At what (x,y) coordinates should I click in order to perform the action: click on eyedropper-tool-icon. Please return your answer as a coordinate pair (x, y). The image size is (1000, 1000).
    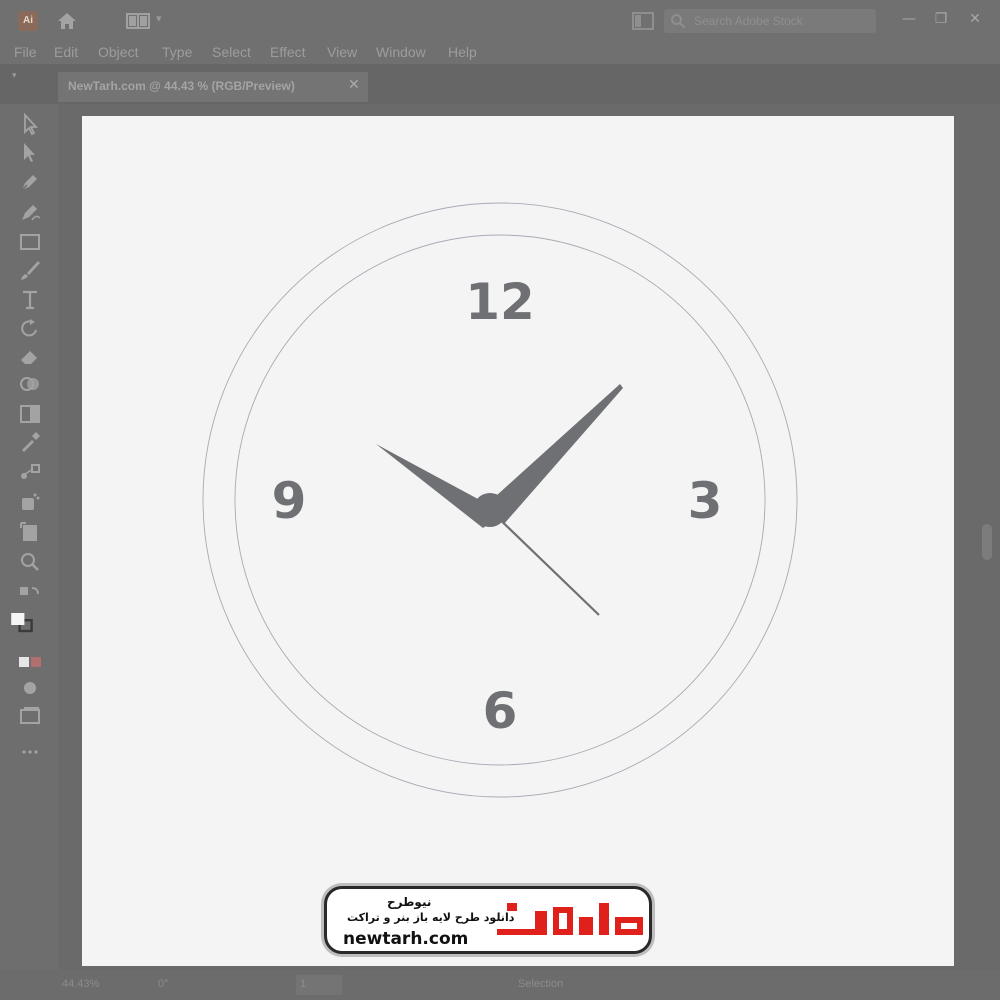
    Looking at the image, I should click on (30, 442).